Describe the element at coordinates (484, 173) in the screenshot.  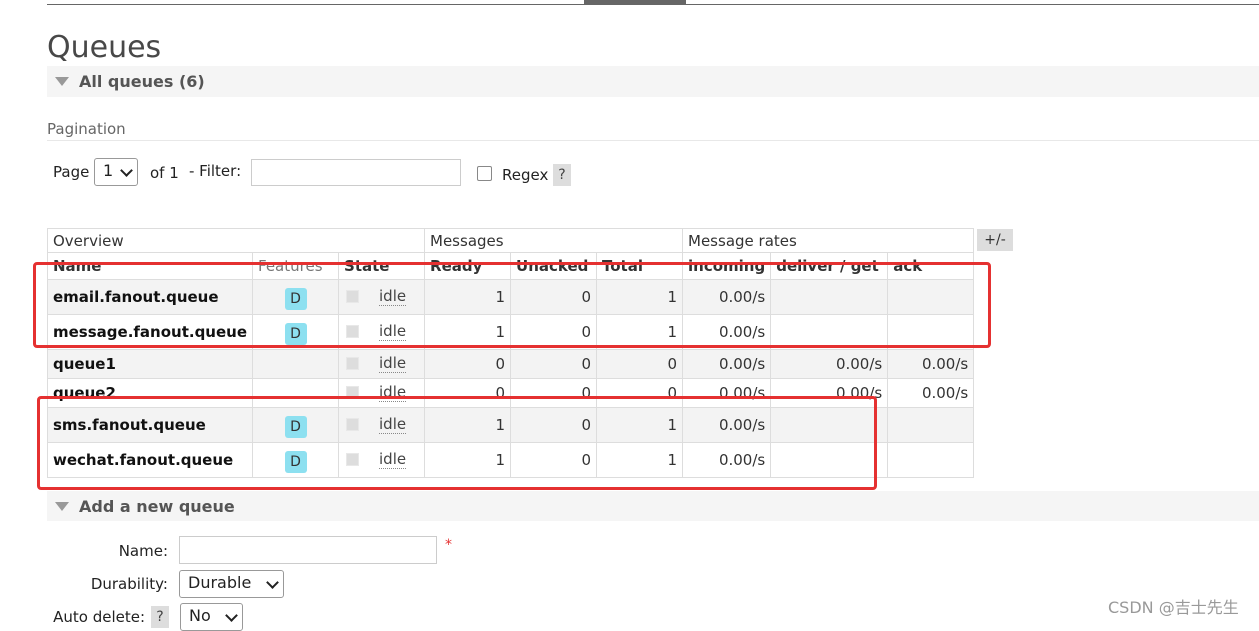
I see `regex-checkbox` at that location.